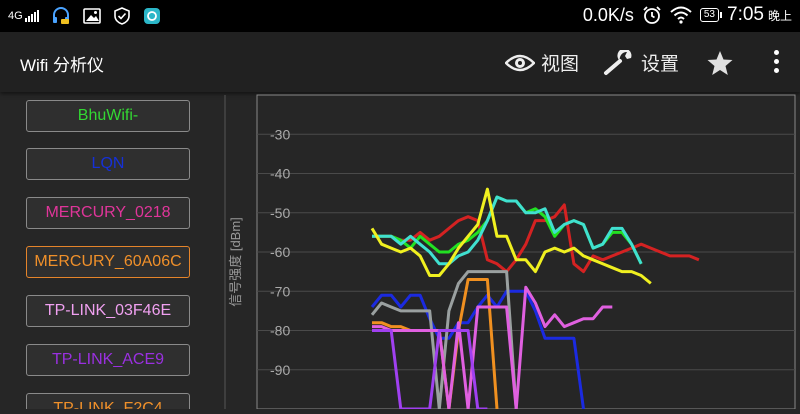 Image resolution: width=800 pixels, height=414 pixels. What do you see at coordinates (15, 16) in the screenshot?
I see `network-type: 4G` at bounding box center [15, 16].